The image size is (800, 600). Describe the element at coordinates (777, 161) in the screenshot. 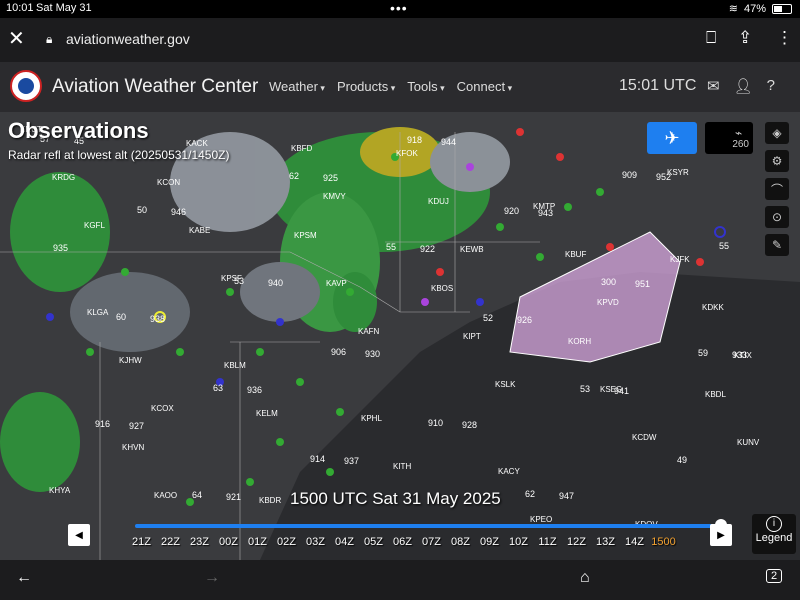

I see `settings-gear-icon: ⚙` at that location.